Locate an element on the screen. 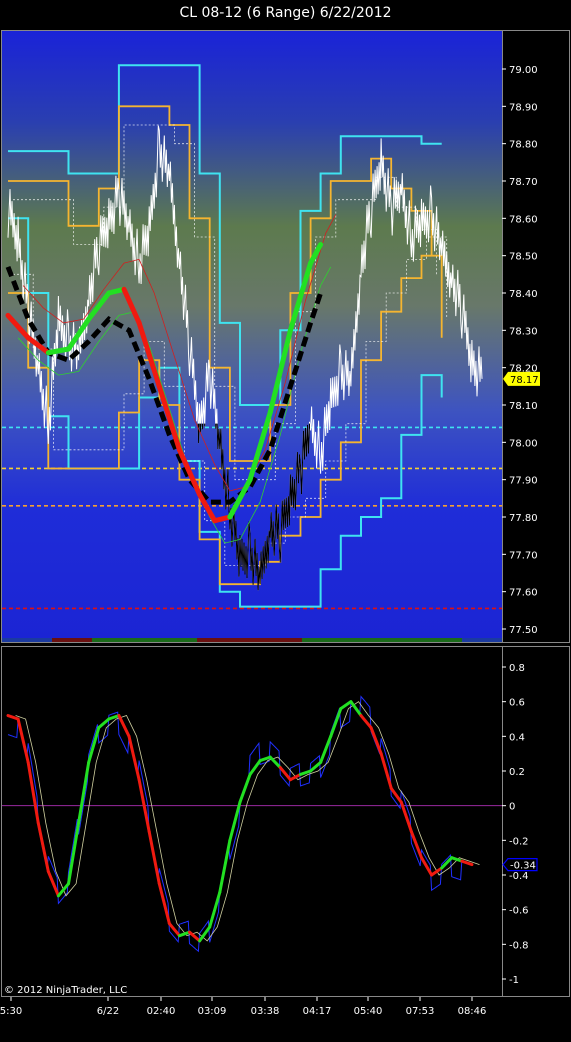 This screenshot has height=1042, width=571. x-tick-label-4: 03:38 is located at coordinates (265, 1011).